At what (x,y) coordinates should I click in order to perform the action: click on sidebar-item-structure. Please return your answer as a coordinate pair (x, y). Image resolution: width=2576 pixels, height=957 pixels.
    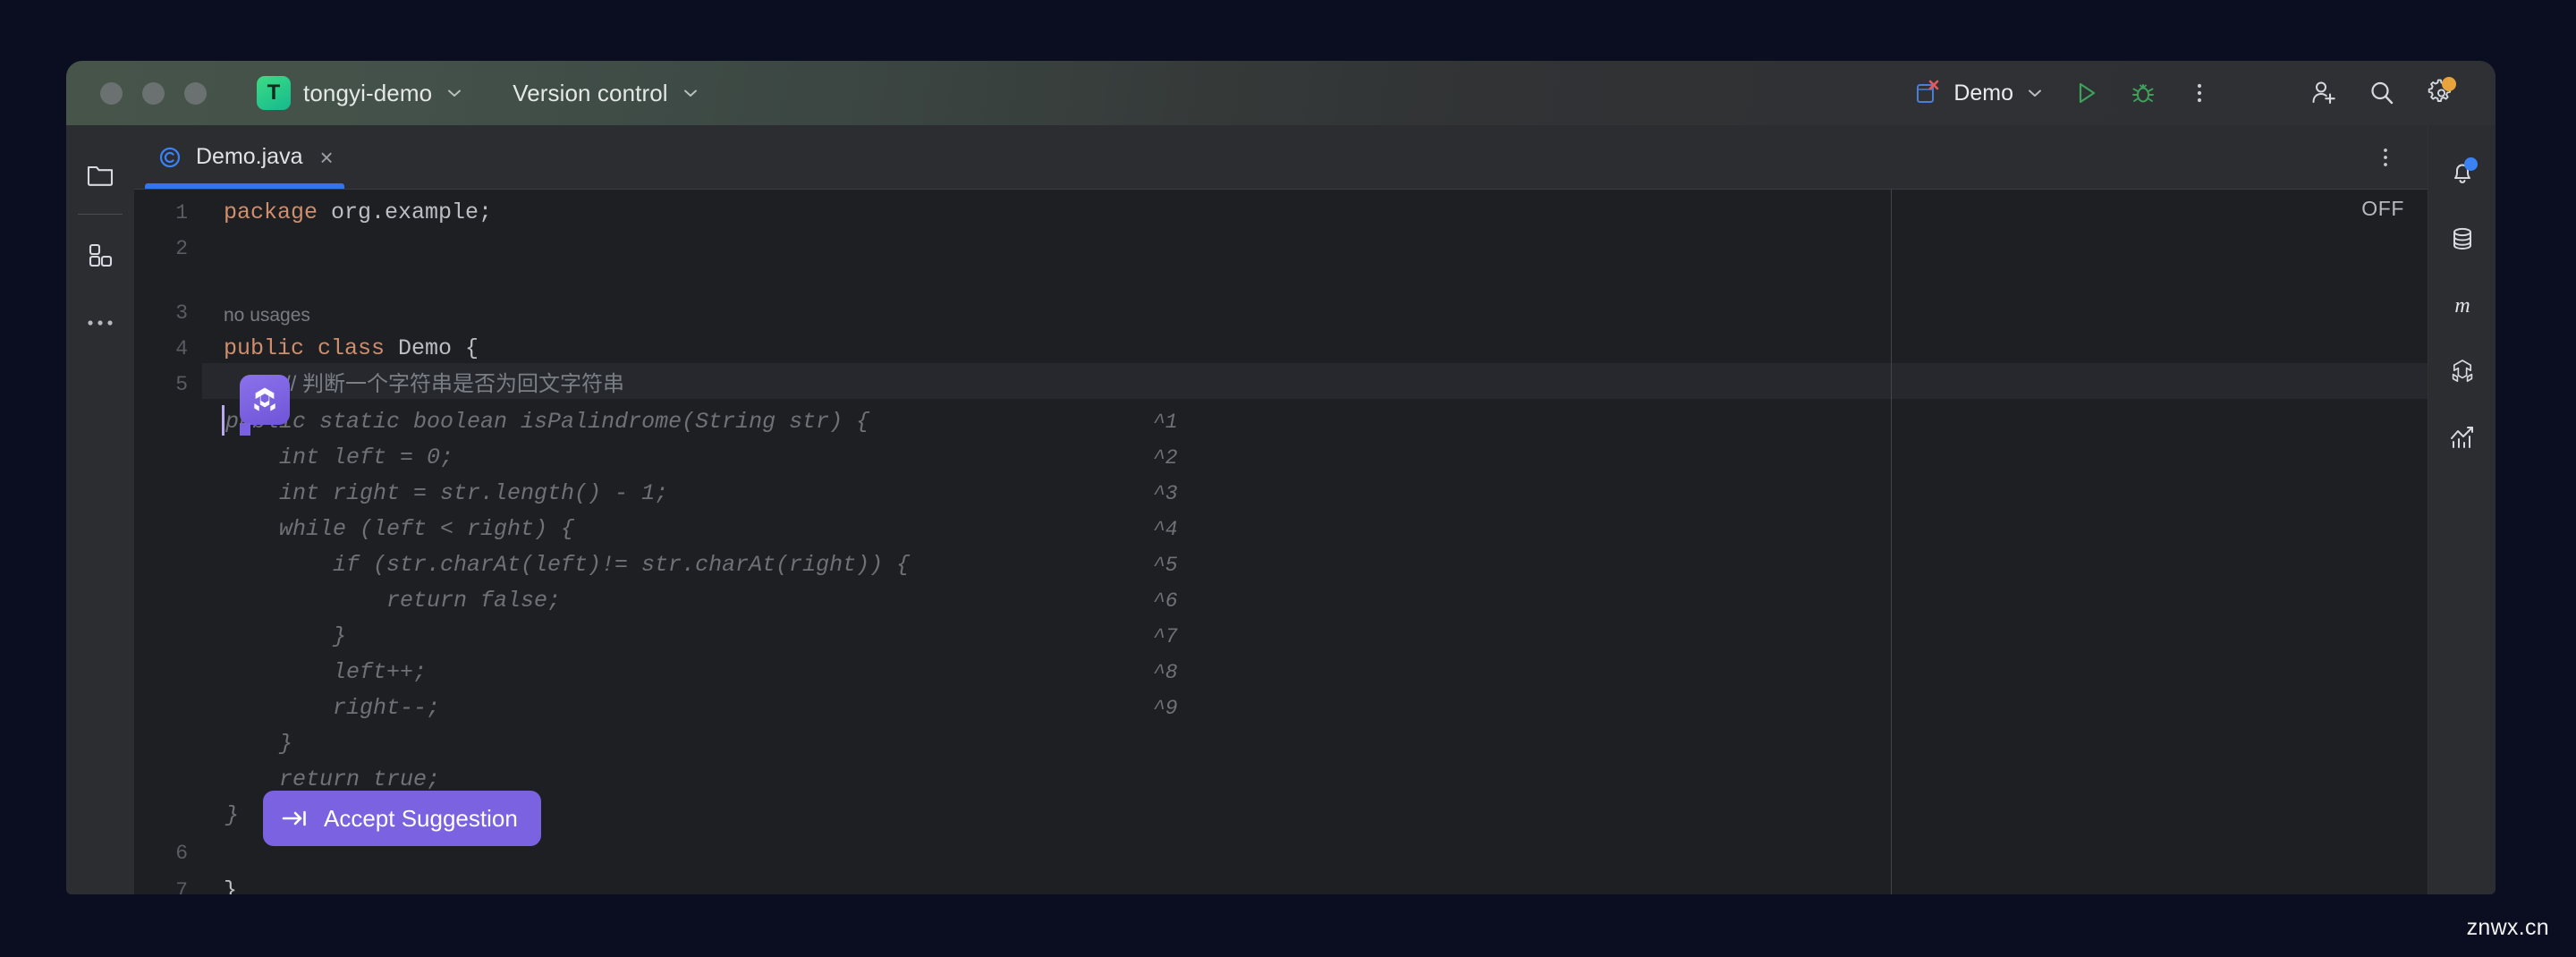
    Looking at the image, I should click on (100, 255).